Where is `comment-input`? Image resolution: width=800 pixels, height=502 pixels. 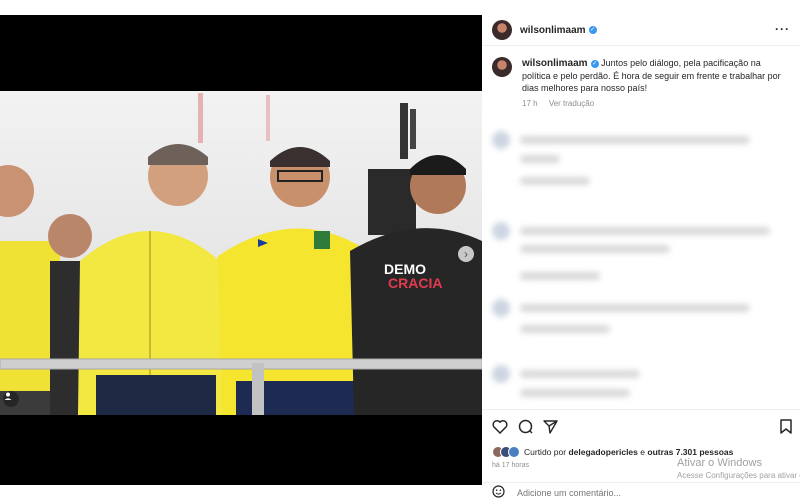
comment-input is located at coordinates (592, 492).